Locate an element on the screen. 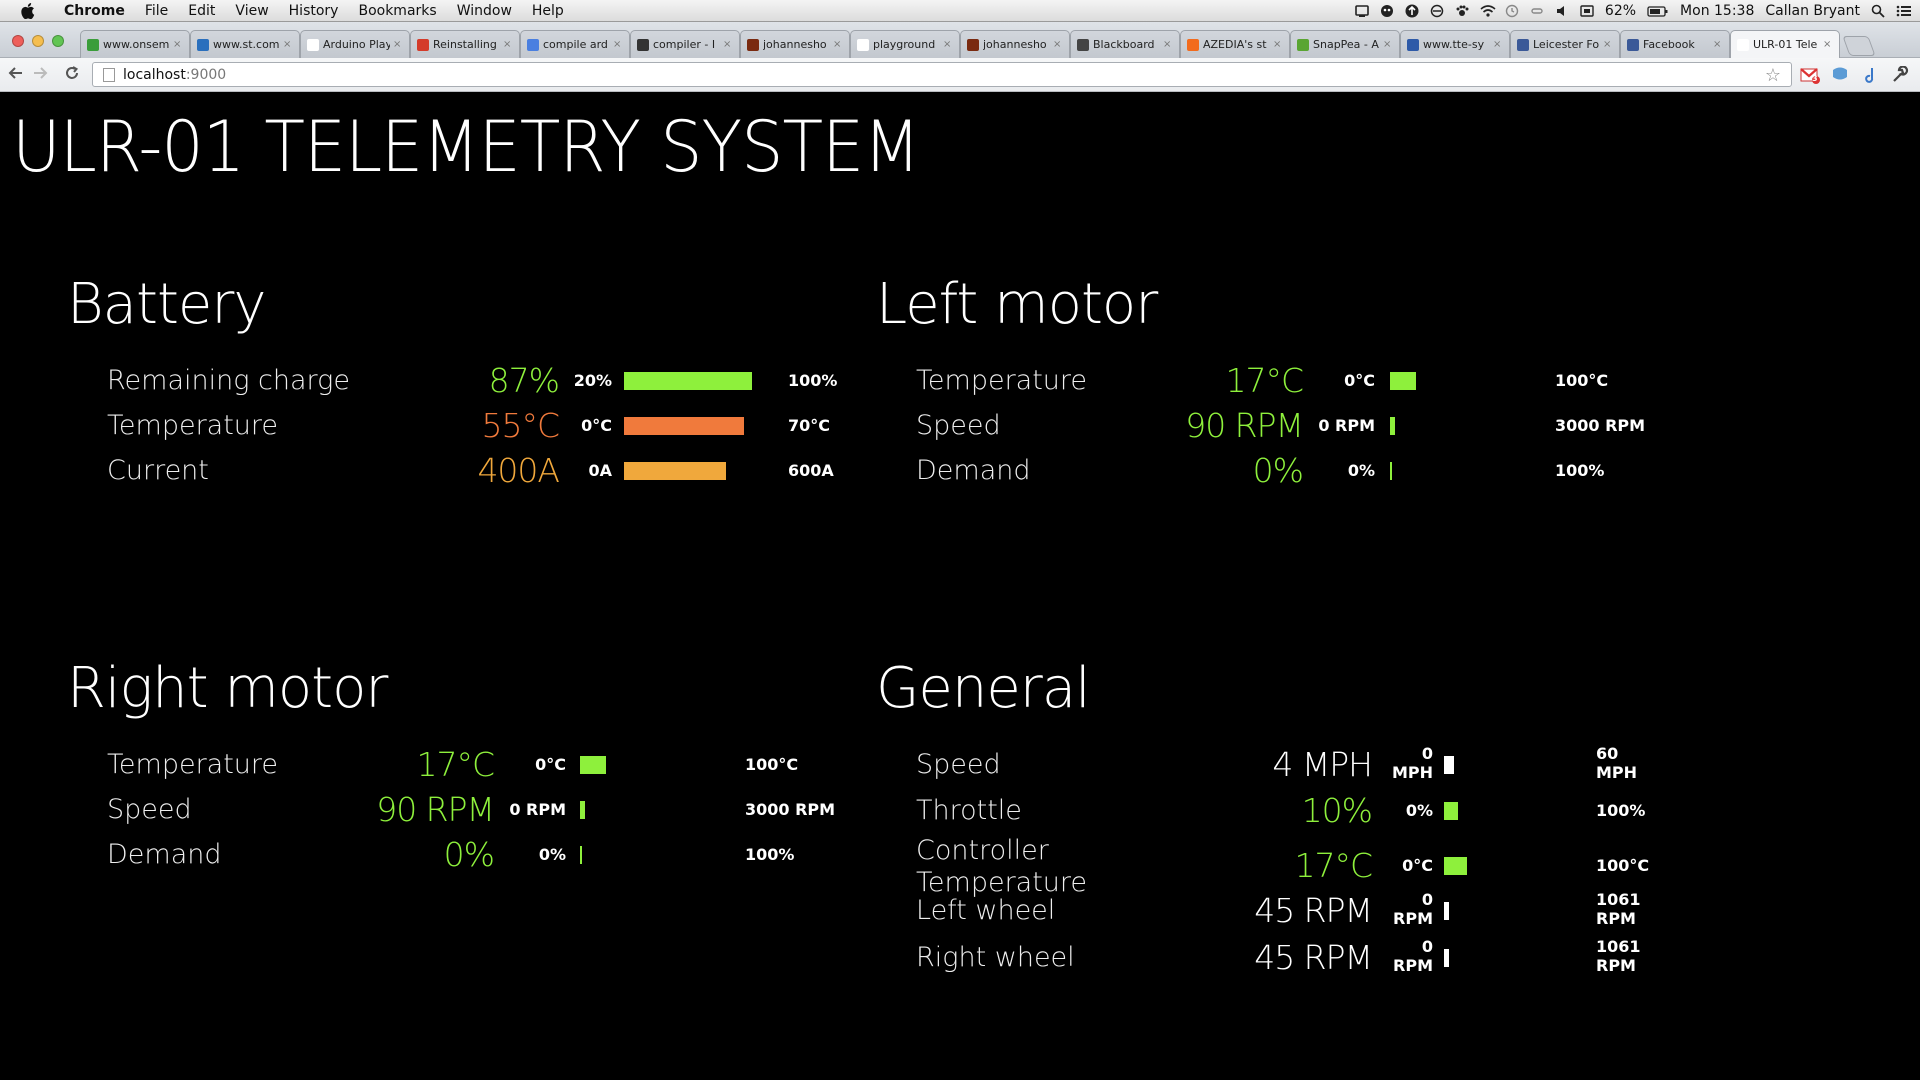 The height and width of the screenshot is (1080, 1920). row-min-line: RPM is located at coordinates (1413, 965).